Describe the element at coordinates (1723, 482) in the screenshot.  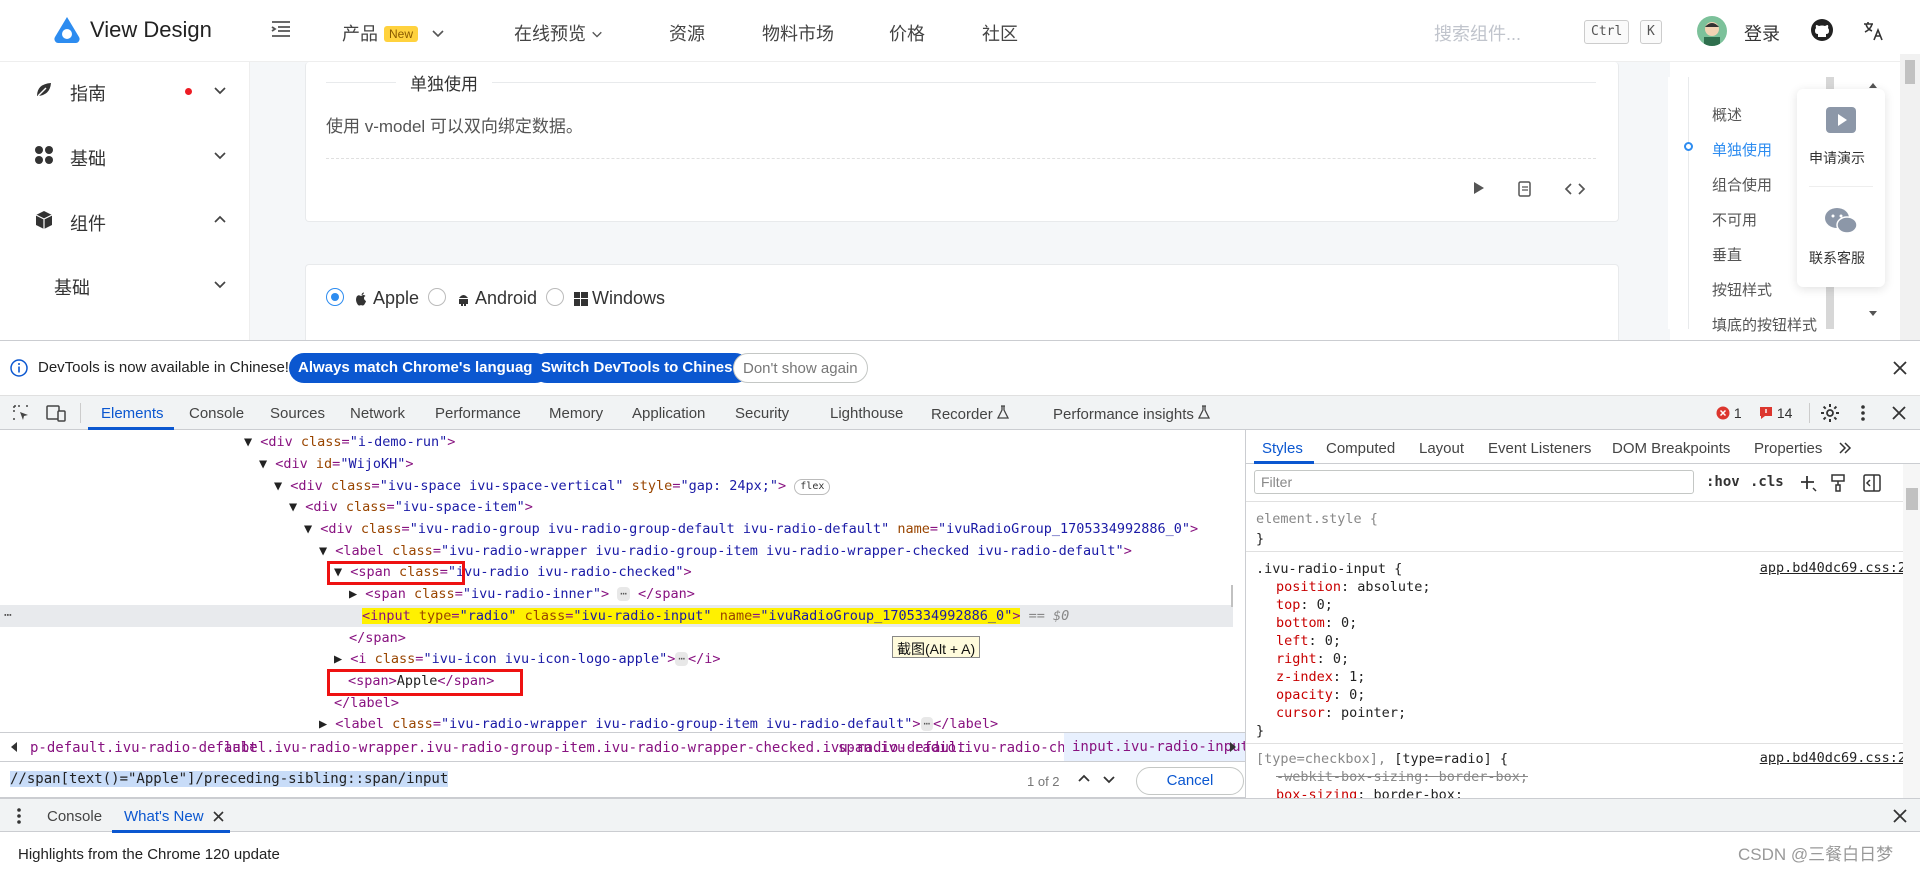
I see `hover-state-toggle: :hov` at that location.